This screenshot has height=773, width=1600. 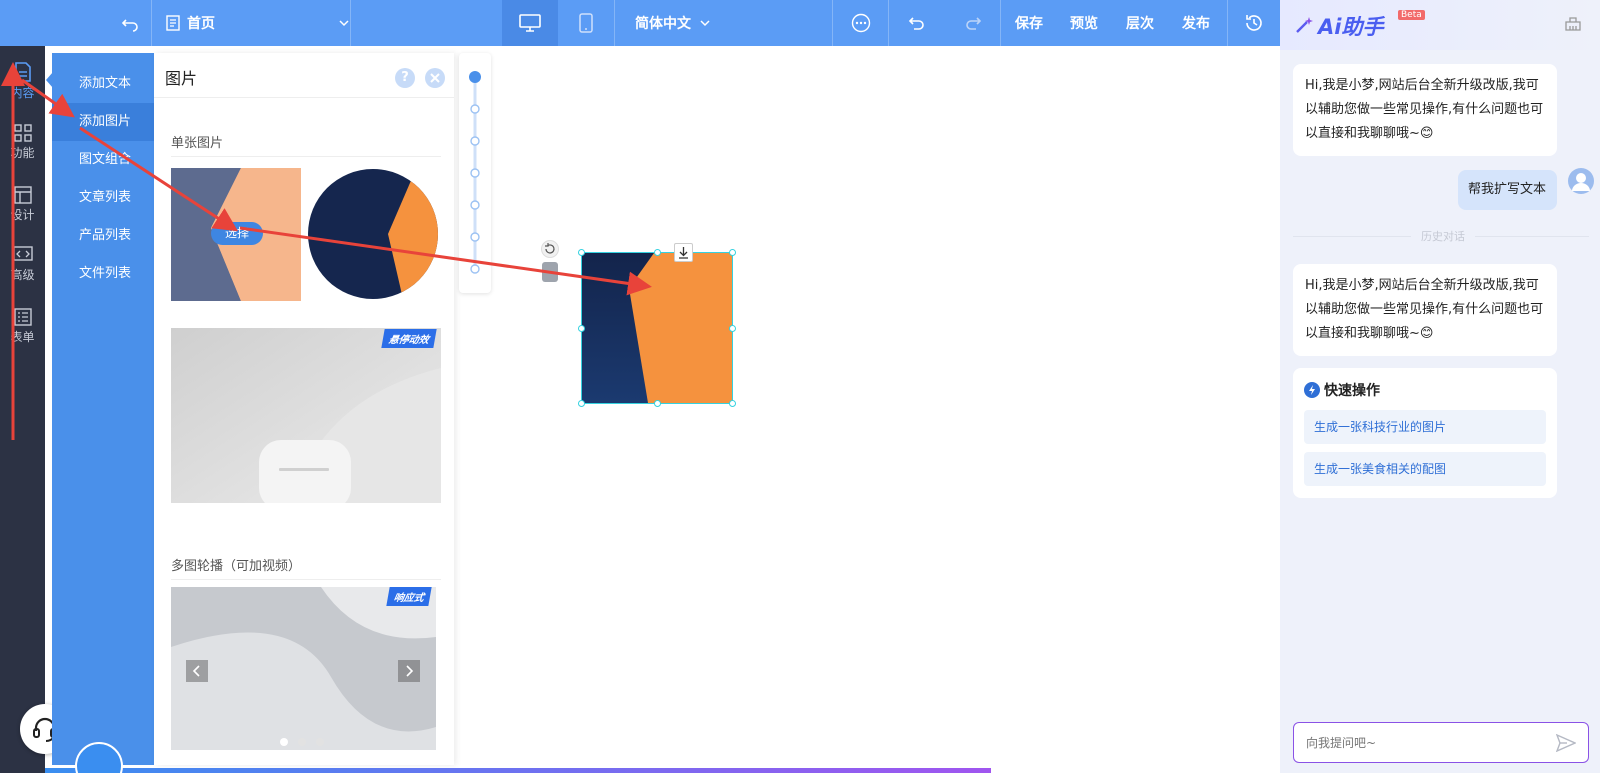 What do you see at coordinates (1084, 23) in the screenshot?
I see `preview-button: 预览` at bounding box center [1084, 23].